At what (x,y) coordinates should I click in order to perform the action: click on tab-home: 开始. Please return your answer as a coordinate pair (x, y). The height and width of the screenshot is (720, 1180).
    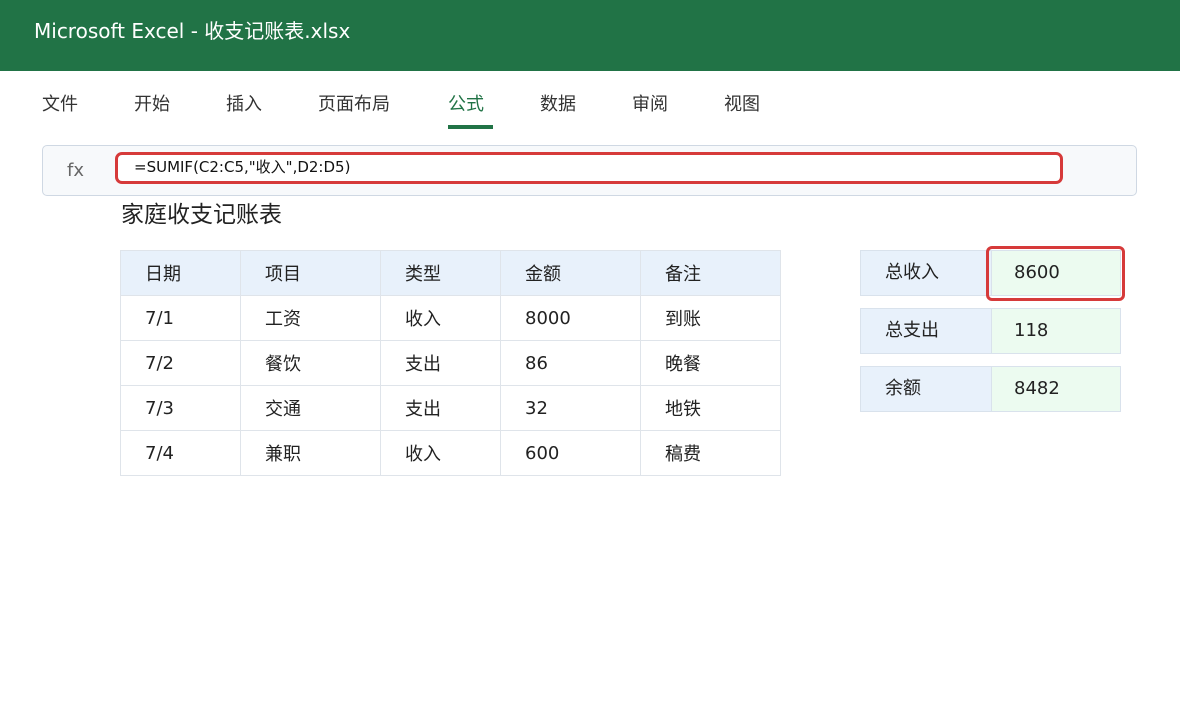
    Looking at the image, I should click on (152, 105).